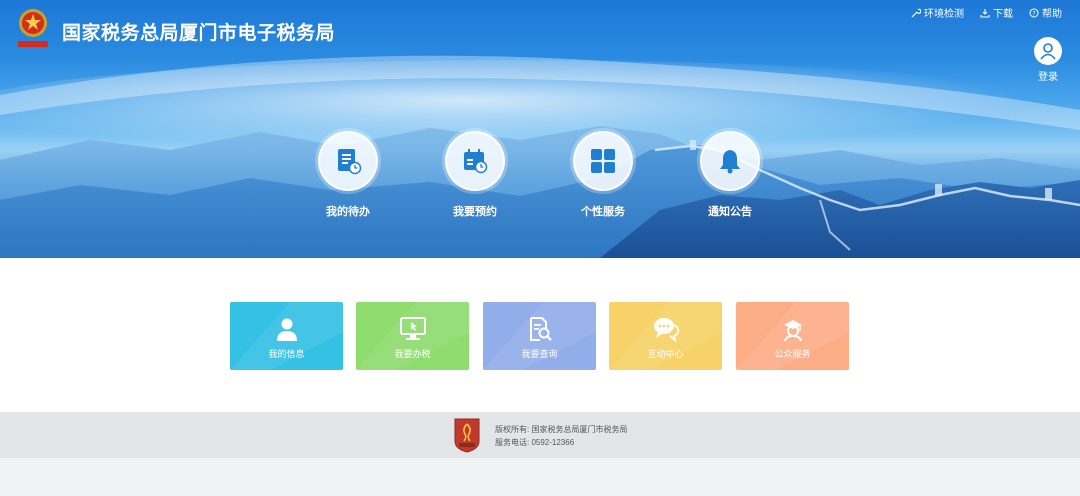 The image size is (1080, 496). I want to click on nav-notice-label: 通知公告, so click(730, 212).